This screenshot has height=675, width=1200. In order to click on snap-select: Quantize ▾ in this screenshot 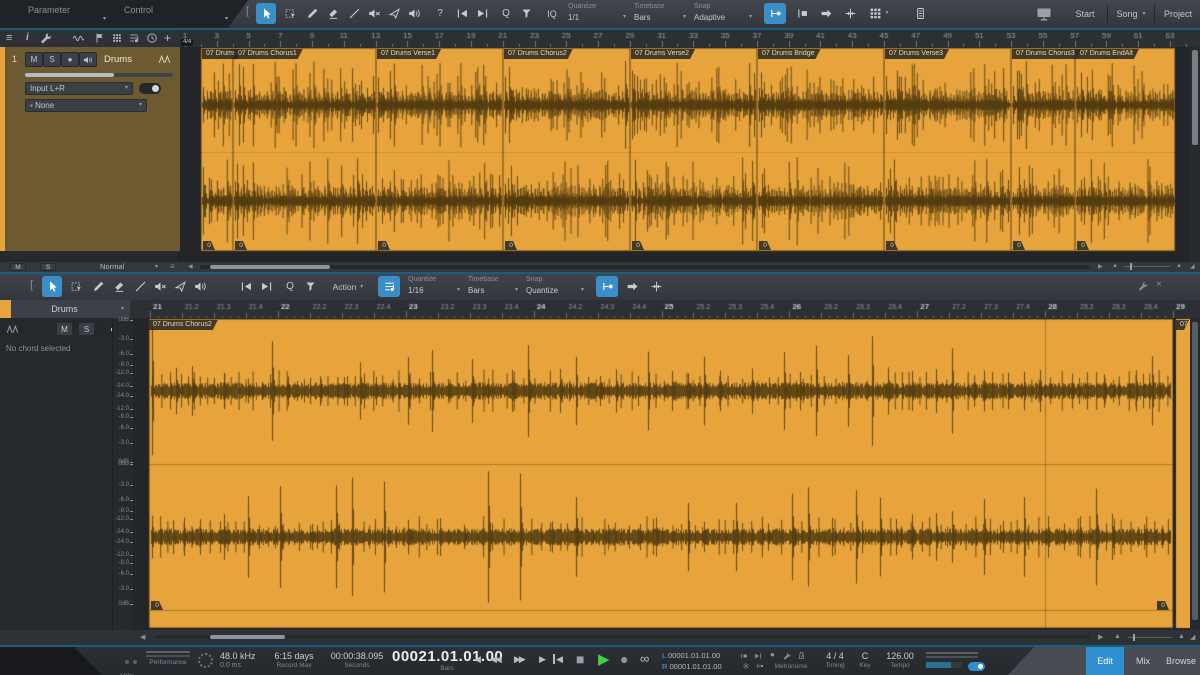, I will do `click(555, 290)`.